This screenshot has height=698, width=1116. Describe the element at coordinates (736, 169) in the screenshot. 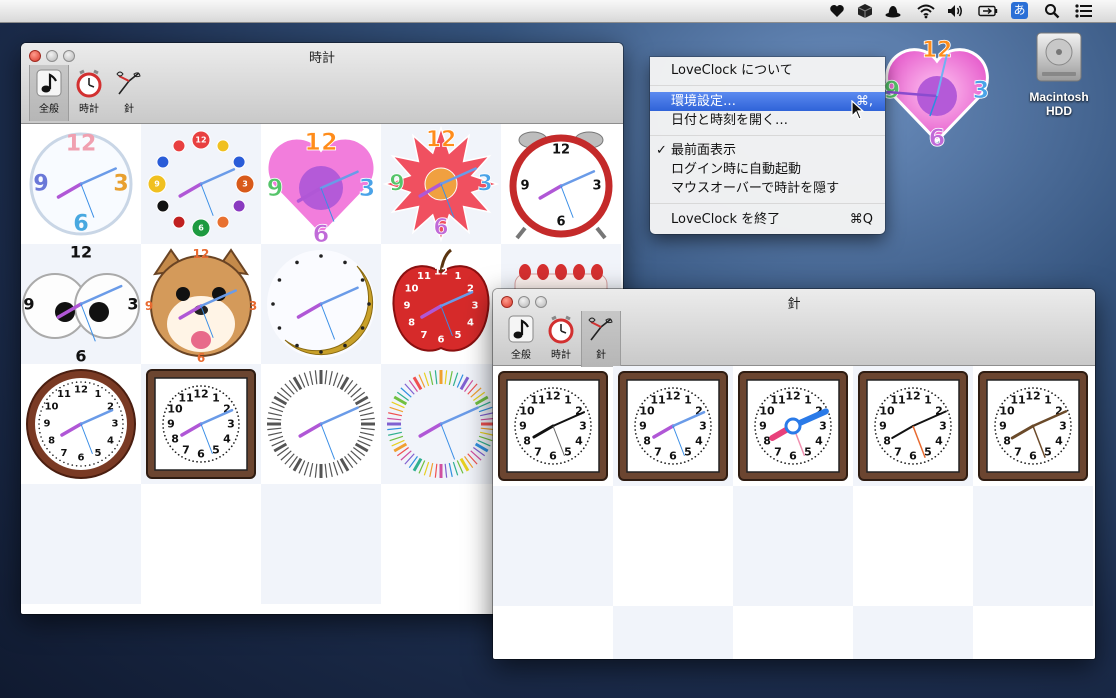

I see `menu-item-label: ログイン時に自動起動` at that location.